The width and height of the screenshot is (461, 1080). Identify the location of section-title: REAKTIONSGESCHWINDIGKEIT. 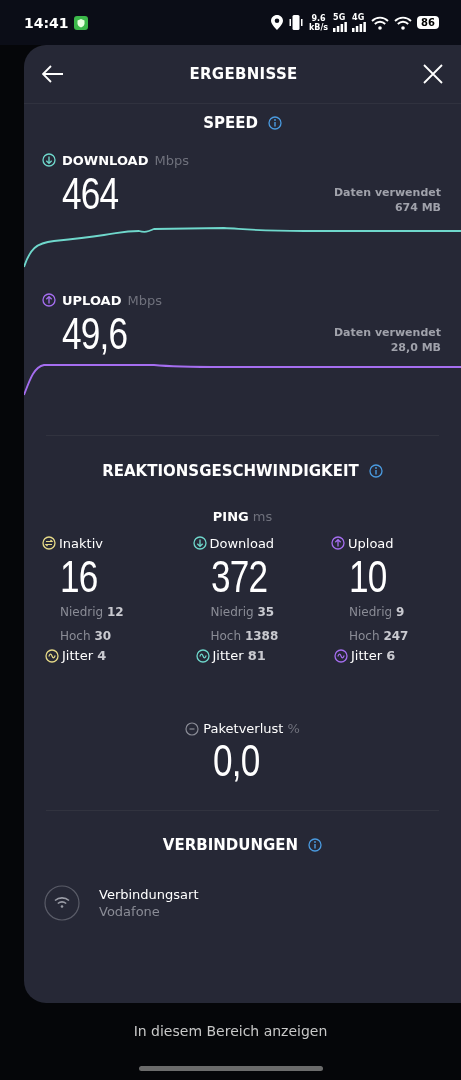
(230, 471).